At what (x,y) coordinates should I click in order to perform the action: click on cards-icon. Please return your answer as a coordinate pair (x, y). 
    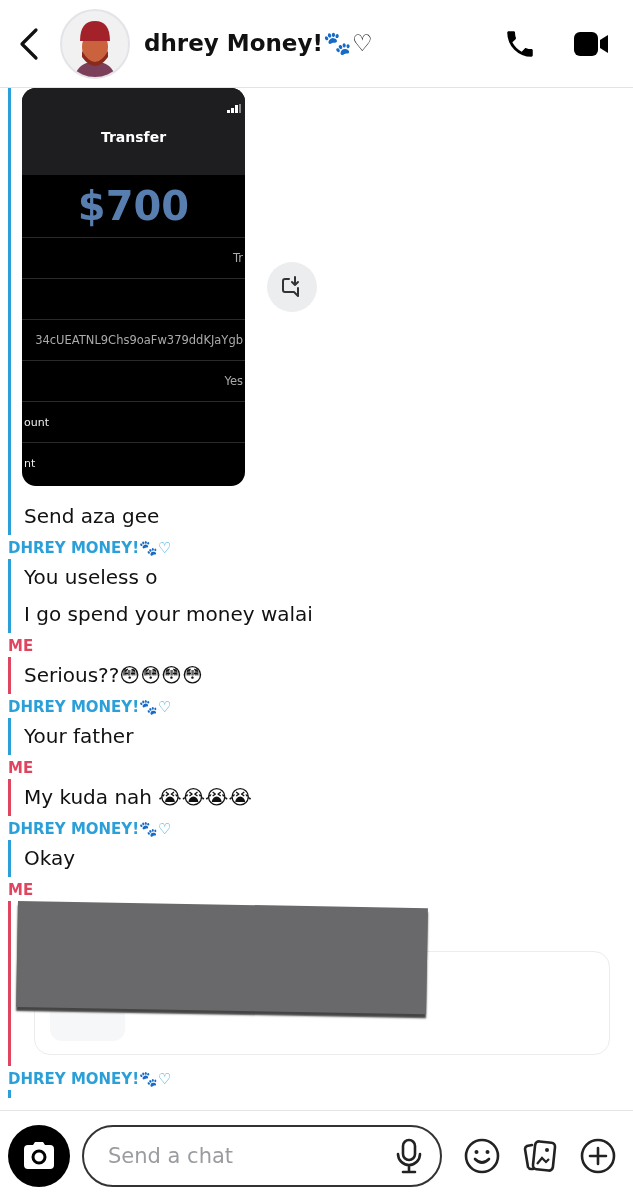
    Looking at the image, I should click on (540, 1155).